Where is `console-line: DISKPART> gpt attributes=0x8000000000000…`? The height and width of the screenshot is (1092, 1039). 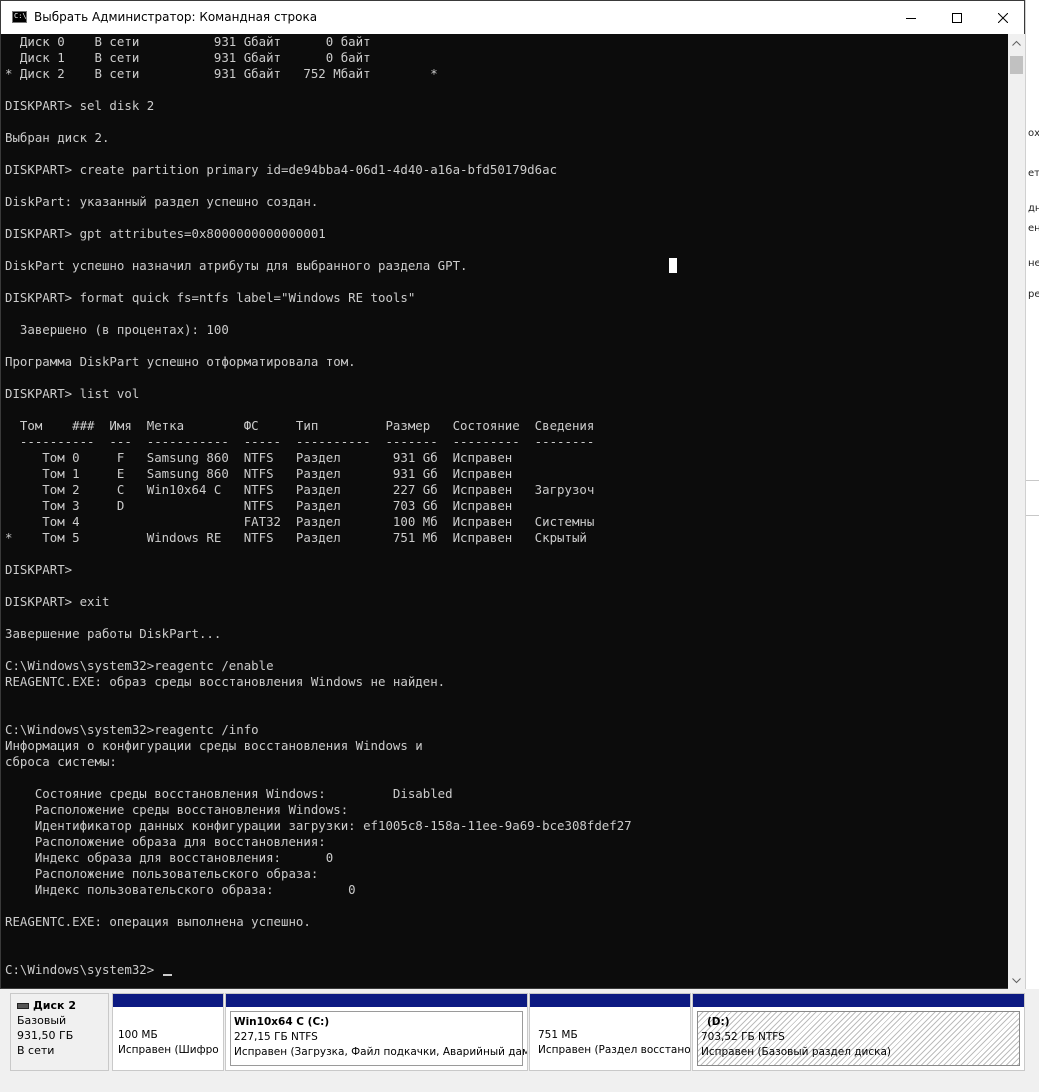
console-line: DISKPART> gpt attributes=0x8000000000000… is located at coordinates (165, 233).